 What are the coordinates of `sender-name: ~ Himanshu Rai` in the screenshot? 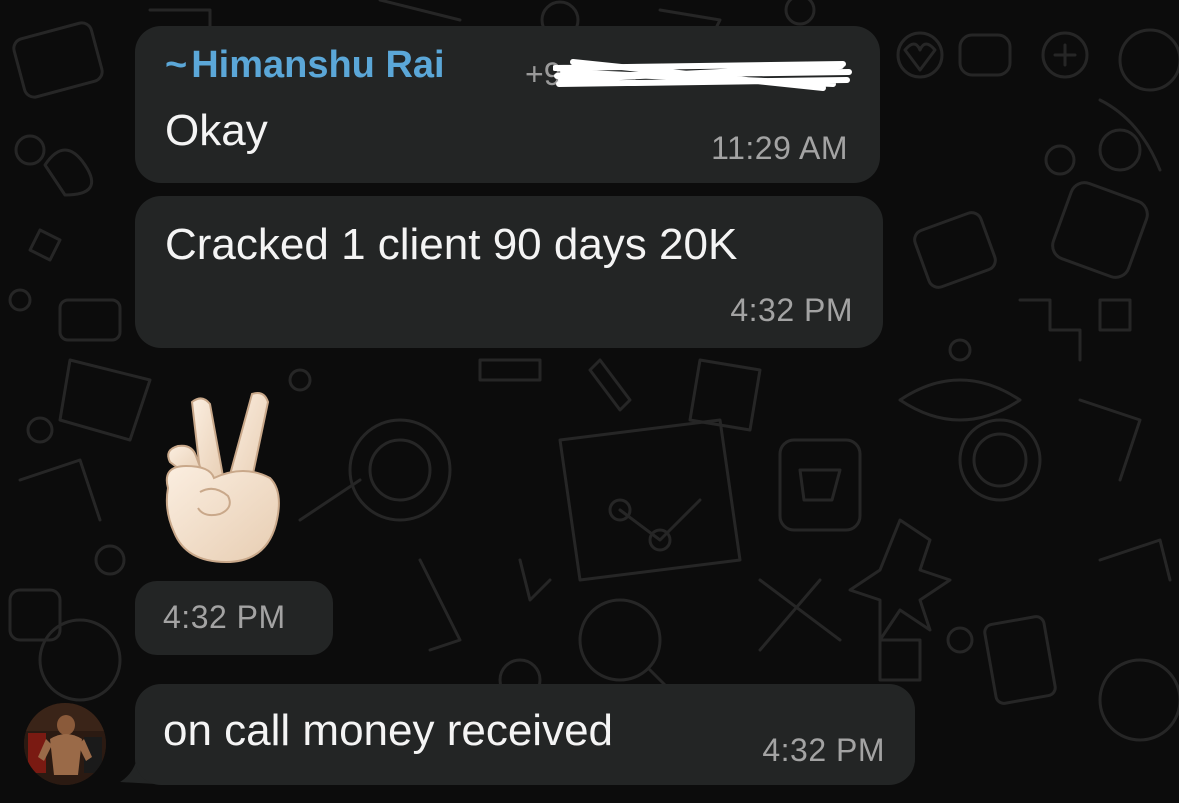 It's located at (305, 65).